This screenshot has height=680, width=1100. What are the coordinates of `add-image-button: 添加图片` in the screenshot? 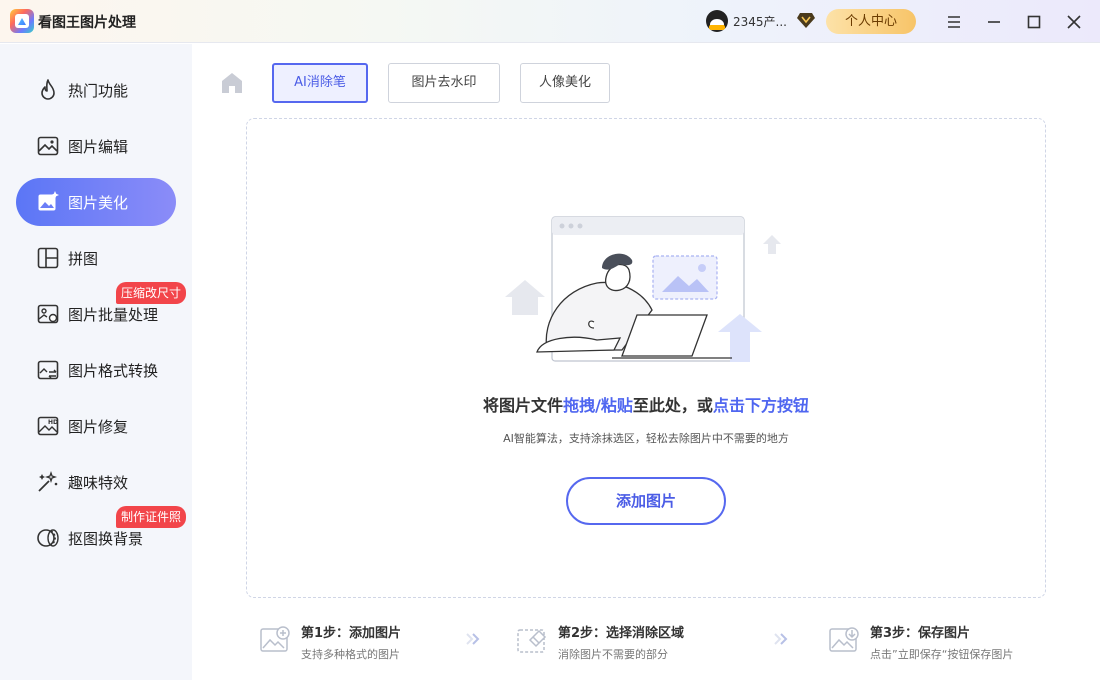 It's located at (646, 501).